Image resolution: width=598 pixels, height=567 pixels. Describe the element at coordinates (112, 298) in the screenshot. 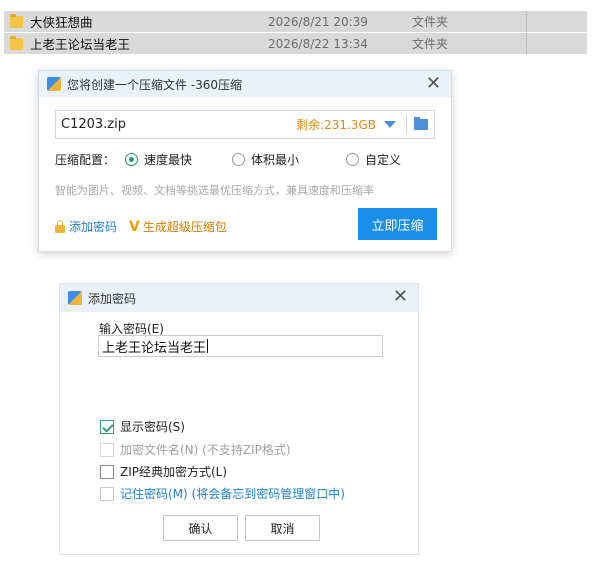

I see `password-dialog-title: 添加密码` at that location.